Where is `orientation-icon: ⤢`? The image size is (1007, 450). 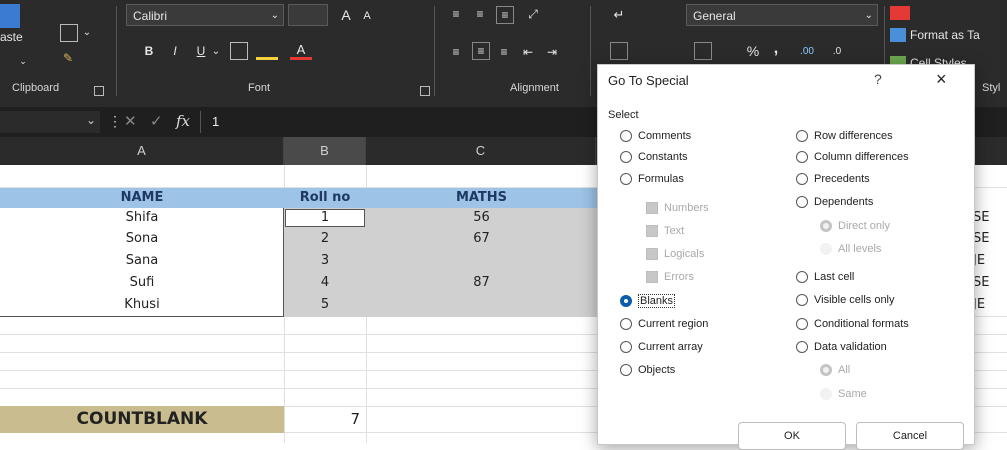
orientation-icon: ⤢ is located at coordinates (533, 14).